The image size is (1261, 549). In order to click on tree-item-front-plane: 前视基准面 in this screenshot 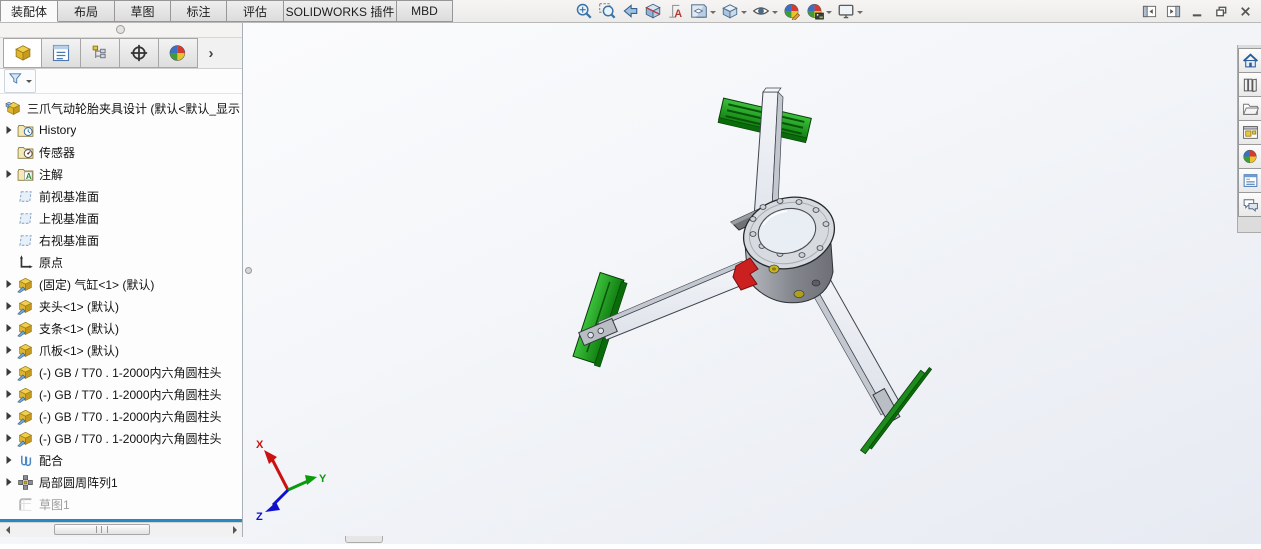, I will do `click(121, 196)`.